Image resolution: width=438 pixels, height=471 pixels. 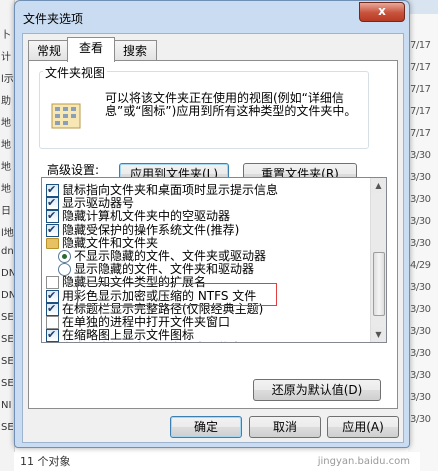 What do you see at coordinates (420, 265) in the screenshot?
I see `background-date: 4/29` at bounding box center [420, 265].